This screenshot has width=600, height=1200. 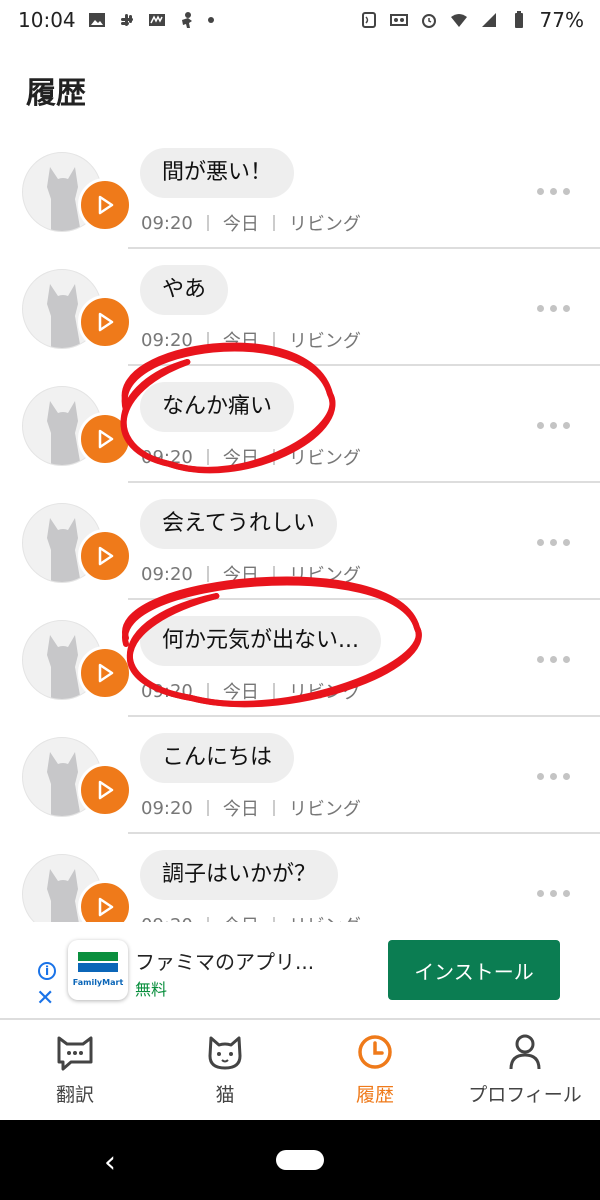 I want to click on status-bar: 10:04 77%, so click(x=300, y=20).